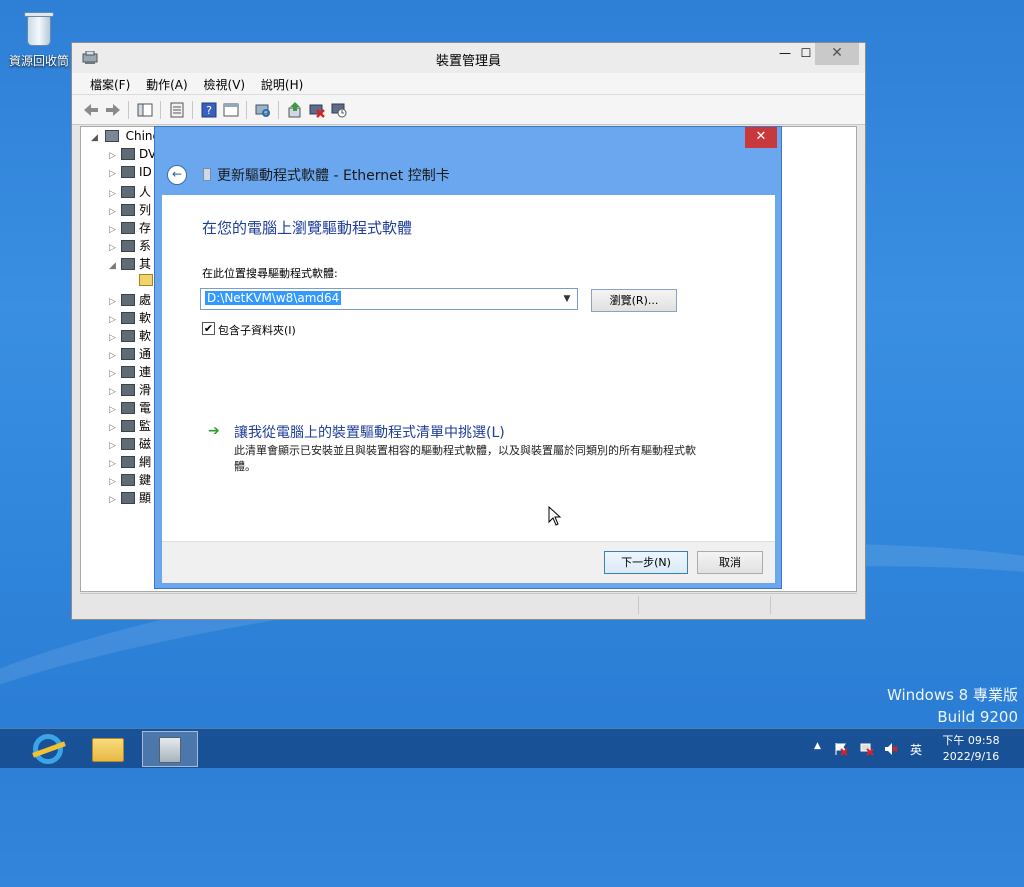  What do you see at coordinates (145, 228) in the screenshot?
I see `tree-item-label: 存` at bounding box center [145, 228].